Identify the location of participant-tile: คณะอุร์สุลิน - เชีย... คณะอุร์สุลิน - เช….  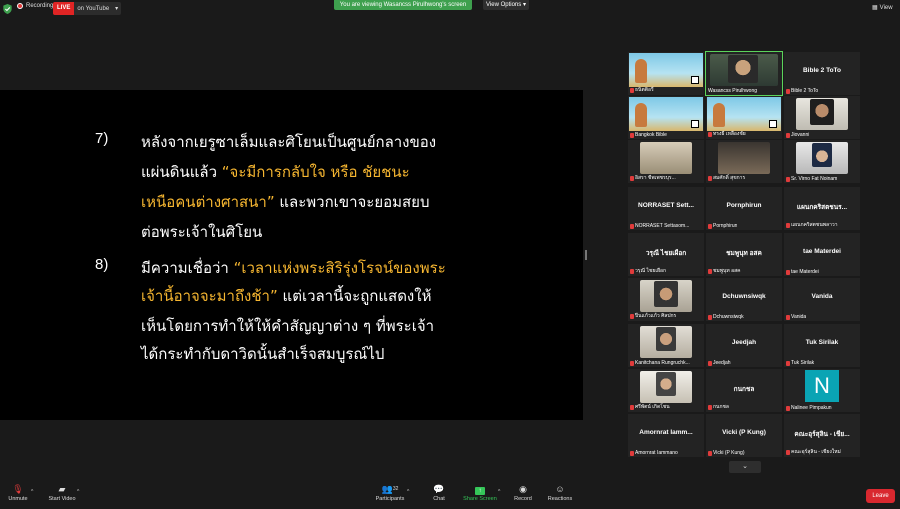
(822, 435).